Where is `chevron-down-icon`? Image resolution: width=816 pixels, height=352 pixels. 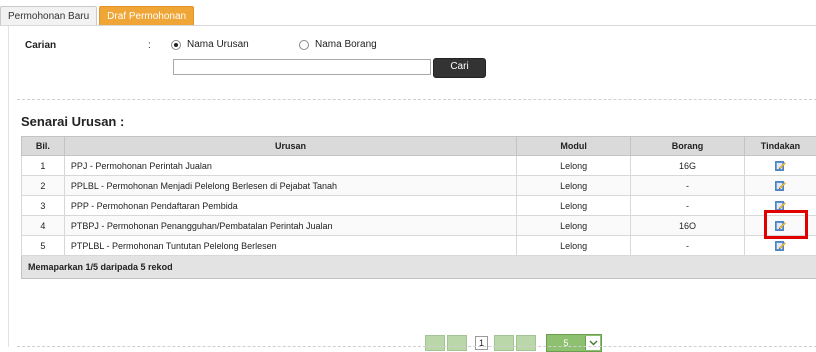
chevron-down-icon is located at coordinates (592, 343).